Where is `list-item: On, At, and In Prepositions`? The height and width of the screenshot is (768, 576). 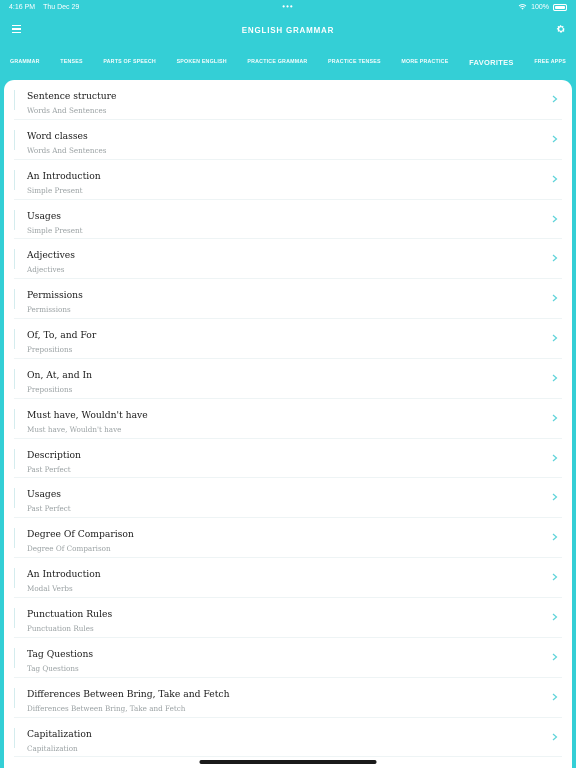
list-item: On, At, and In Prepositions is located at coordinates (288, 379).